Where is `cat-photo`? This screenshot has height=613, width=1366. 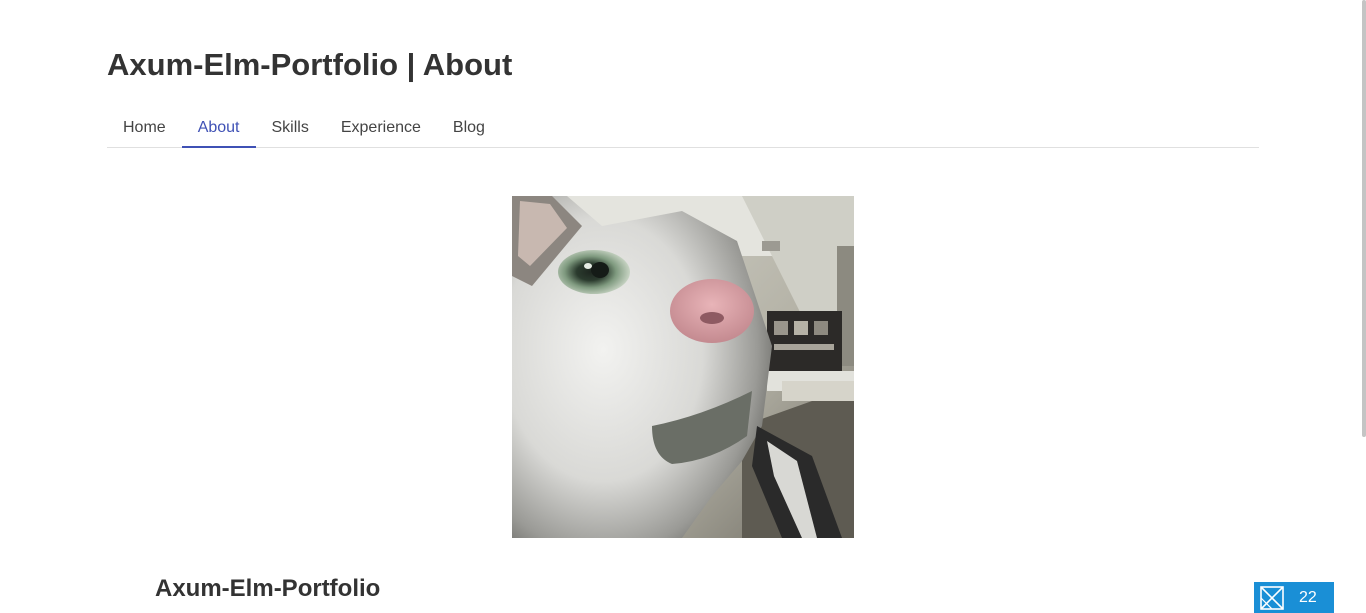 cat-photo is located at coordinates (683, 367).